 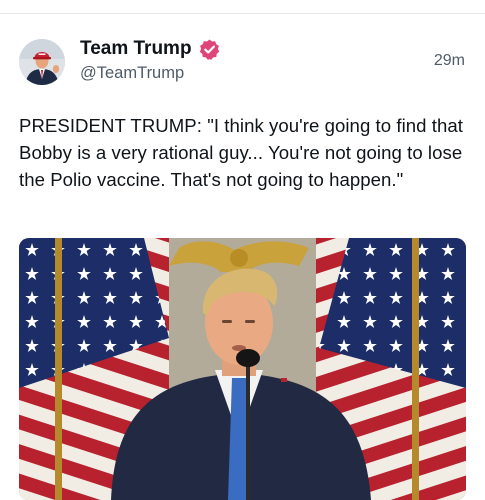 I want to click on author-name-row: Team Trump, so click(x=150, y=49).